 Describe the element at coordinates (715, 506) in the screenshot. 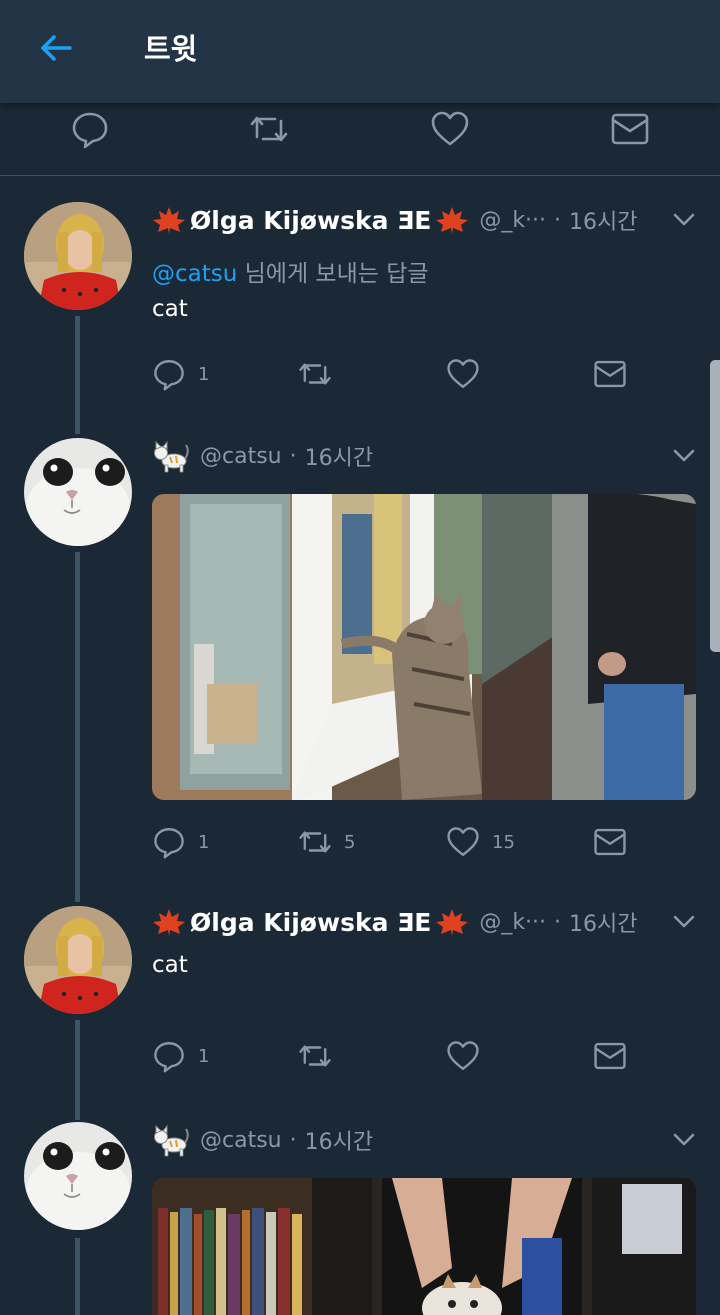

I see `scrollbar` at that location.